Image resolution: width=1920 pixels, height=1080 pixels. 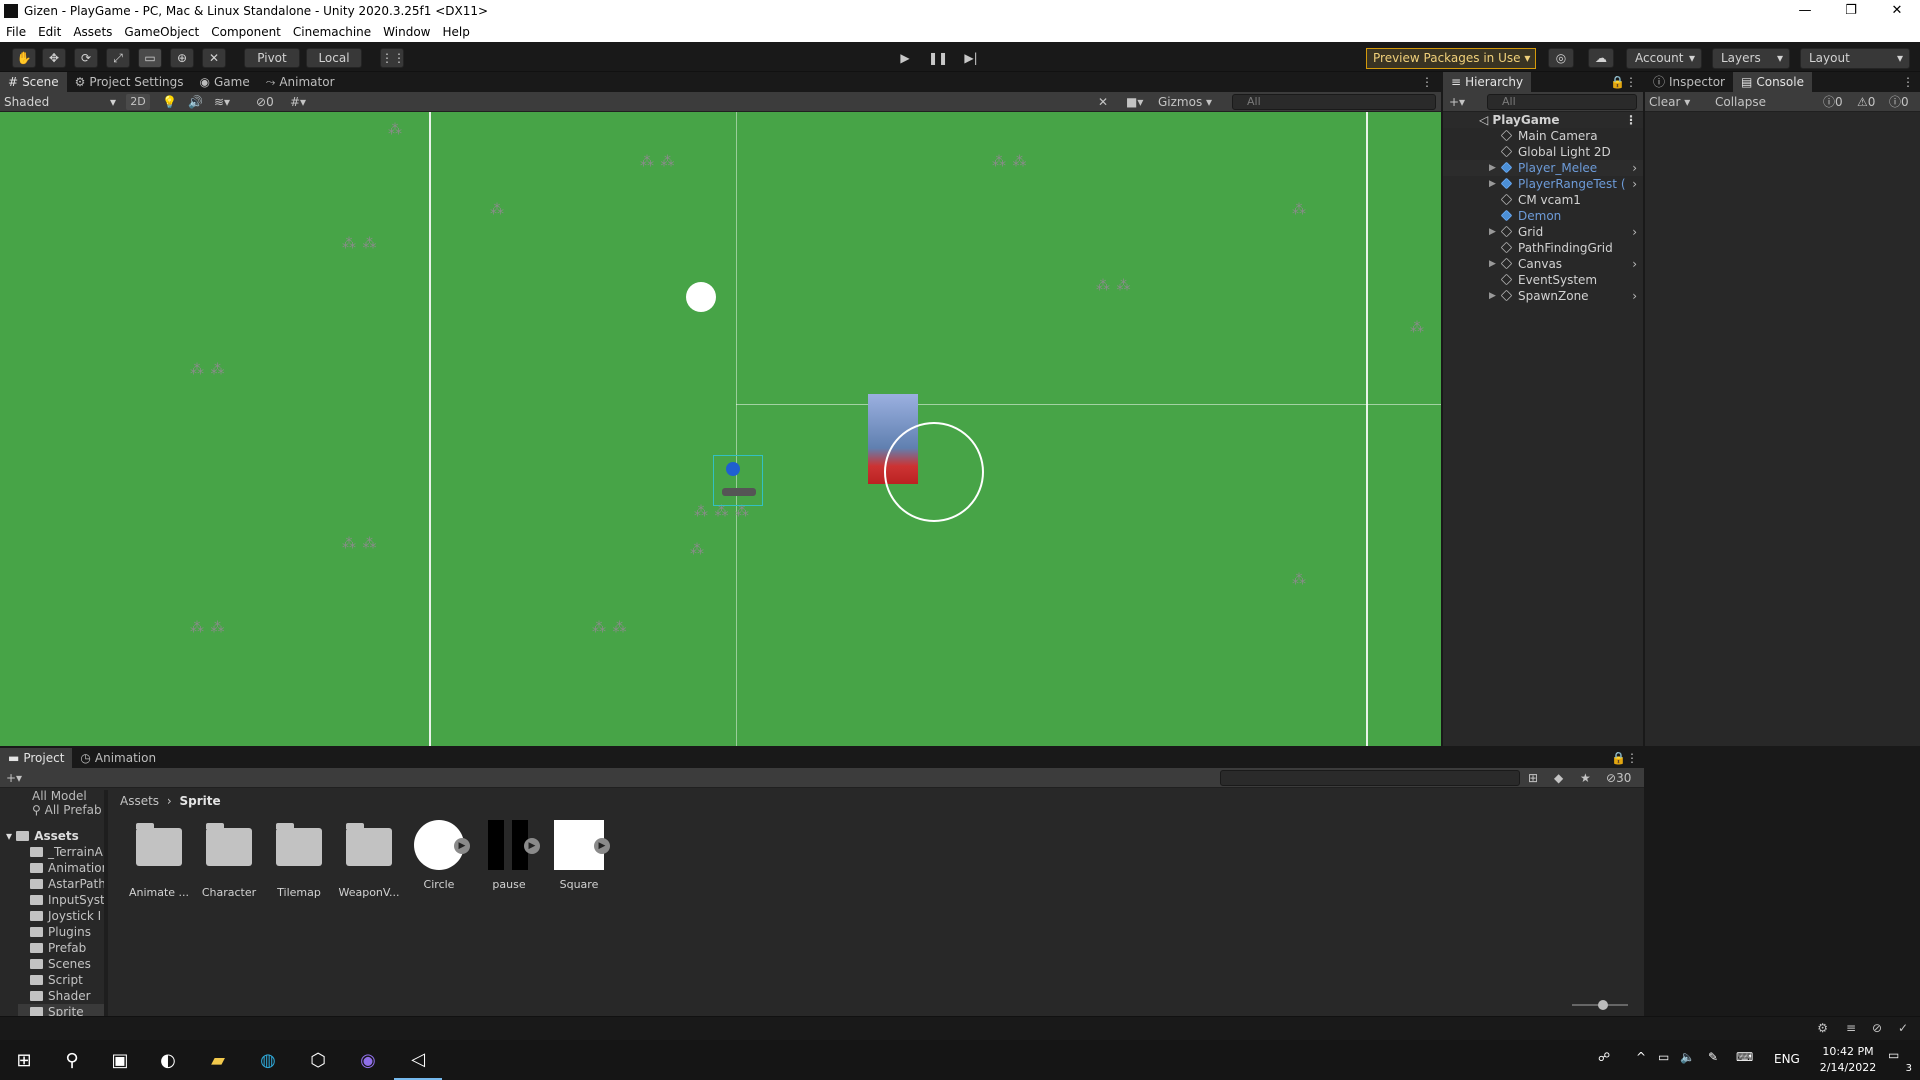 I want to click on hierarchy-item: PathFindingGrid, so click(x=1543, y=248).